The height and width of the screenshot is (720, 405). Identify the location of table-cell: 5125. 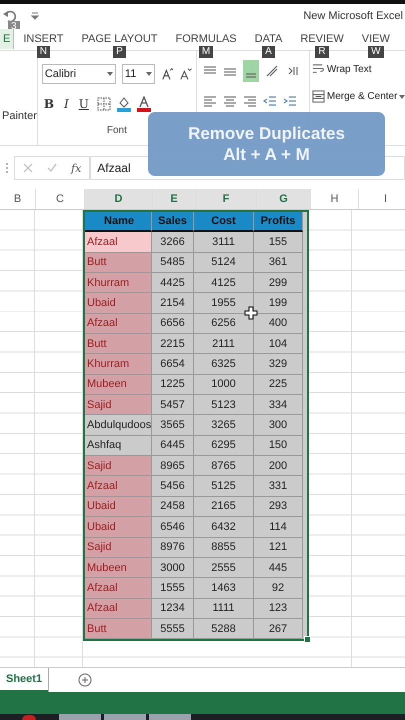
(224, 486).